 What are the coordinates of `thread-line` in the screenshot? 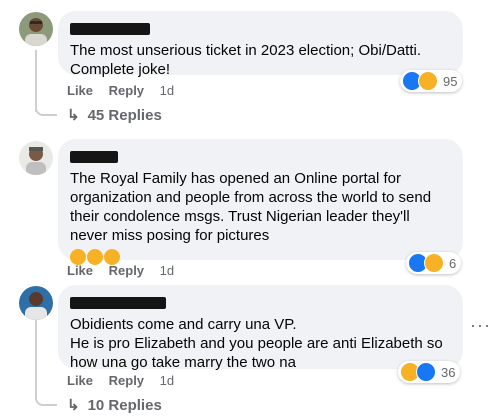 It's located at (36, 359).